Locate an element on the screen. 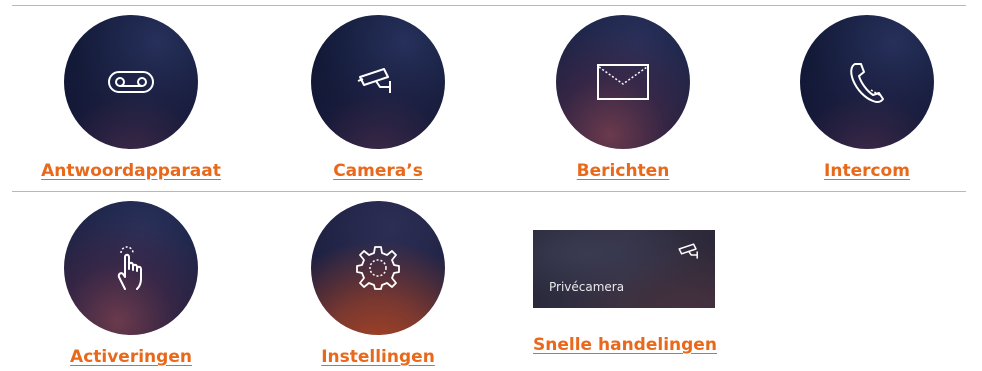 The image size is (982, 371). tile-cameras: Camera’s is located at coordinates (378, 98).